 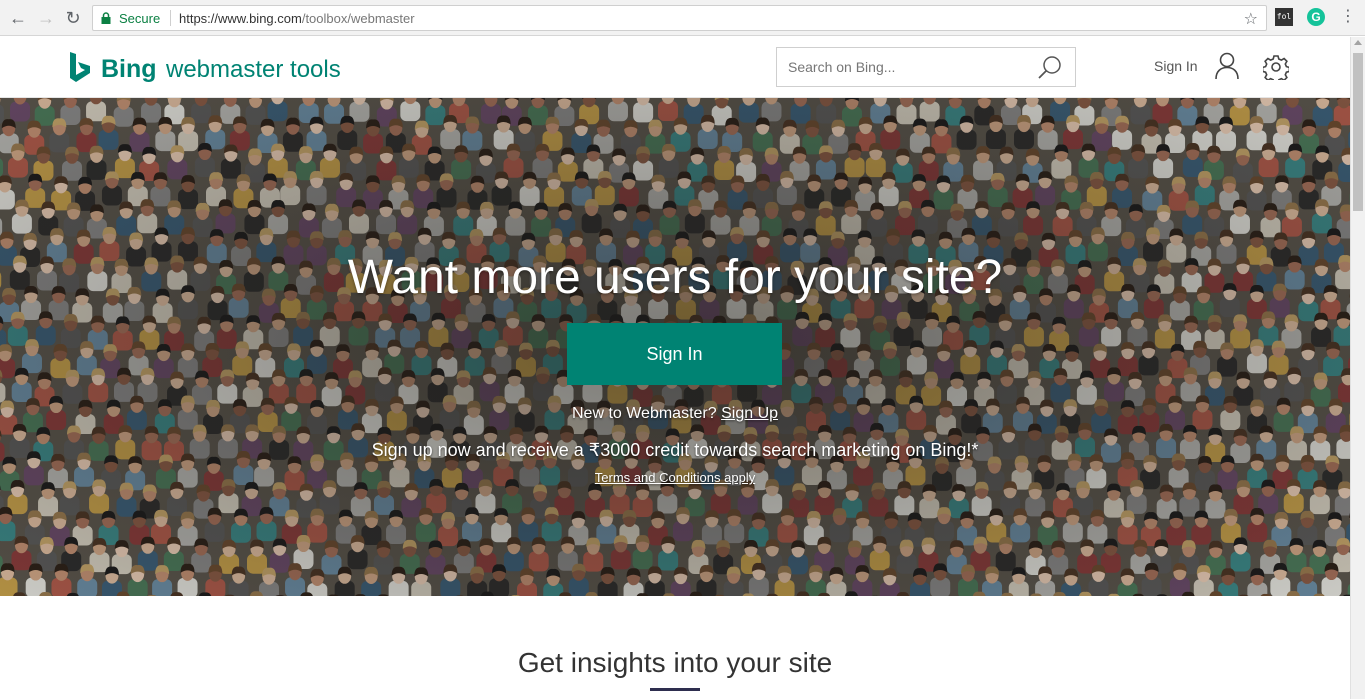 What do you see at coordinates (240, 18) in the screenshot?
I see `url-host: https://www.bing.com` at bounding box center [240, 18].